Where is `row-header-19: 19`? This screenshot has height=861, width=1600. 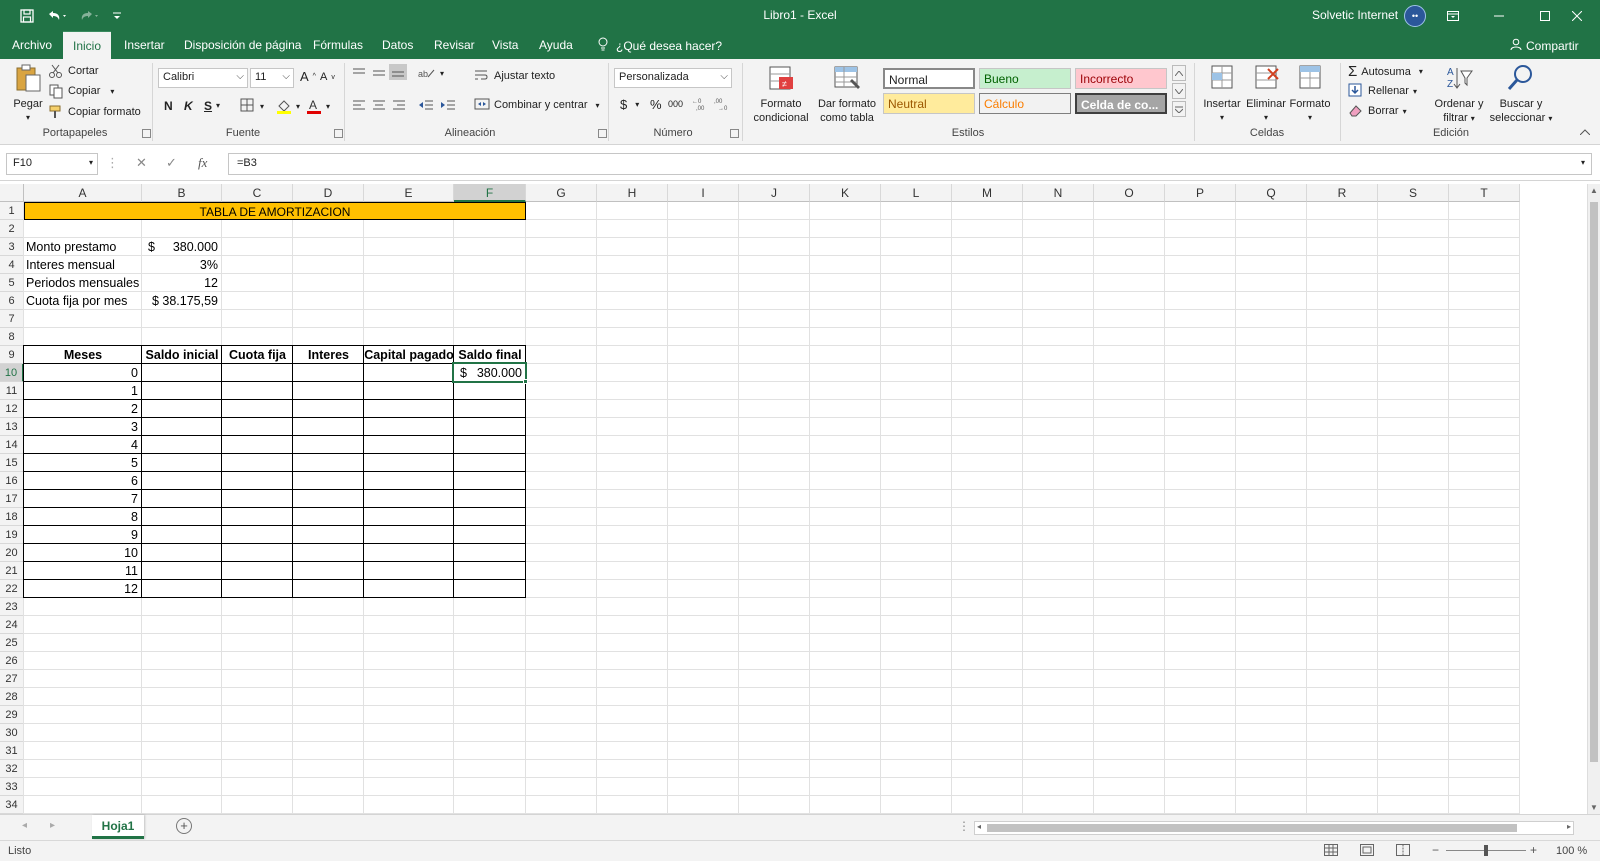 row-header-19: 19 is located at coordinates (12, 535).